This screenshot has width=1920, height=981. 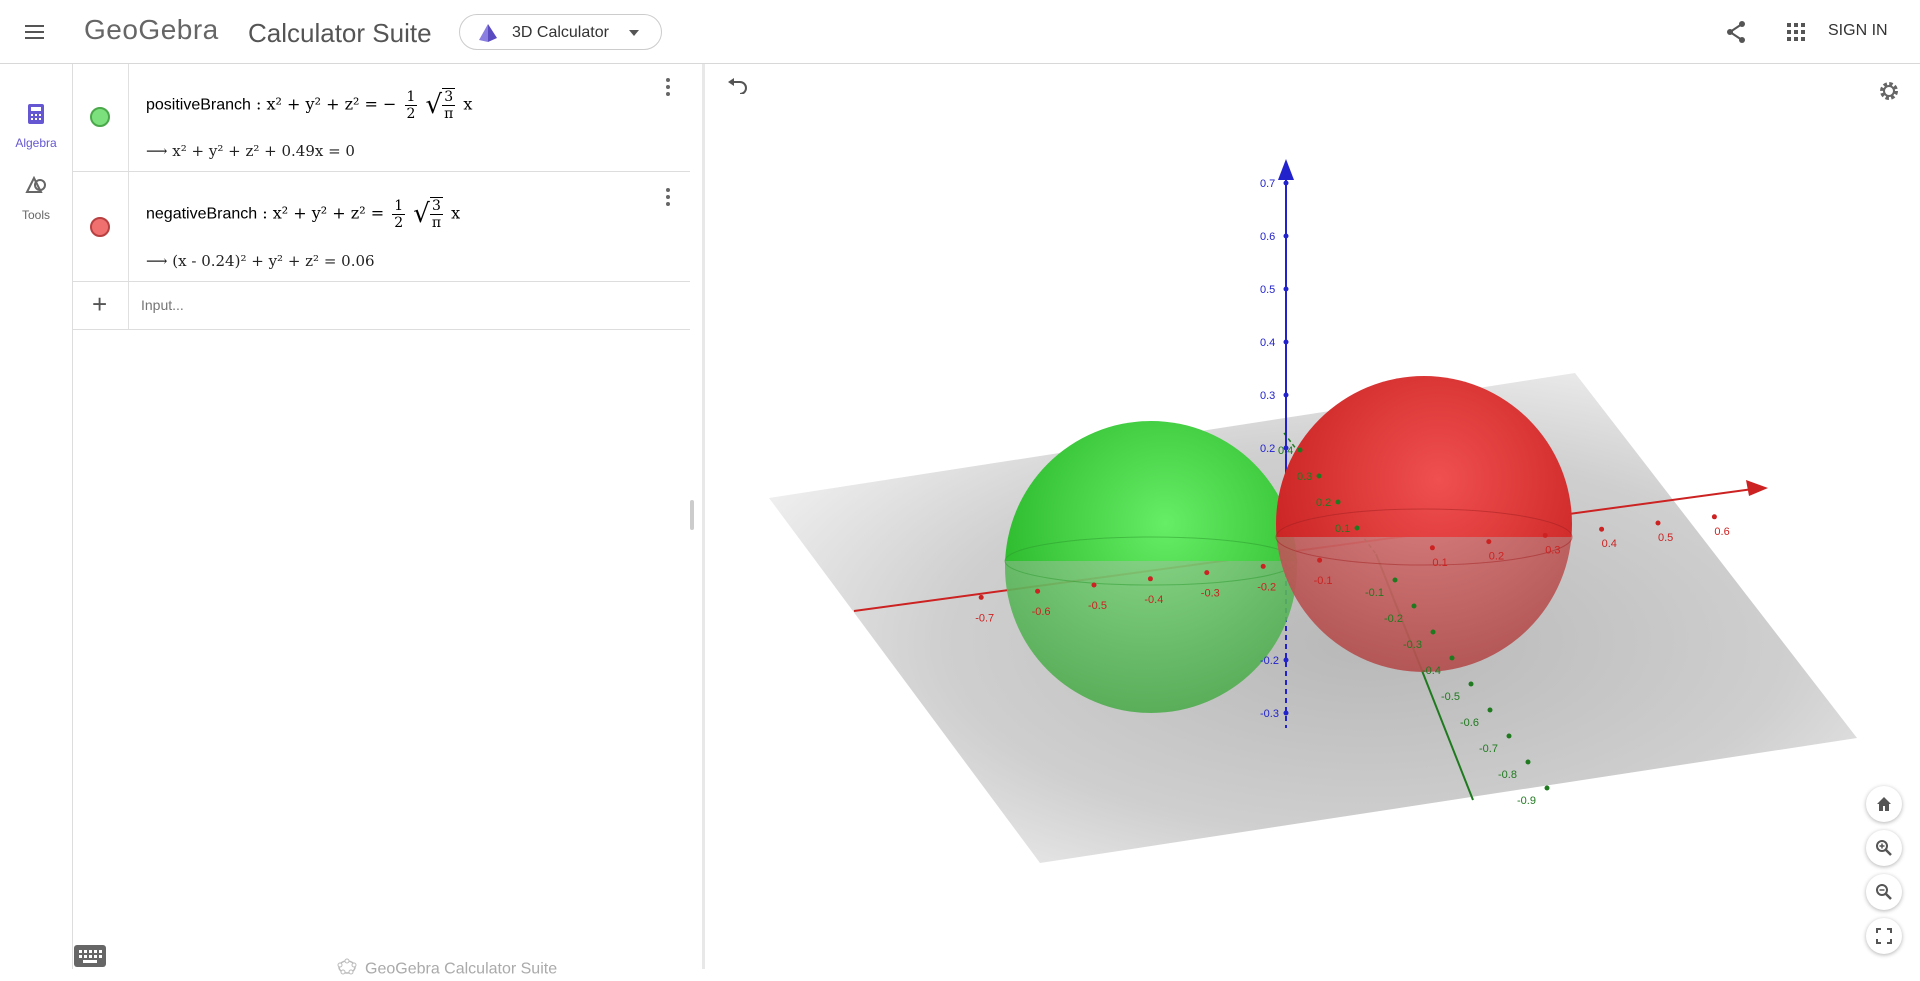 What do you see at coordinates (737, 88) in the screenshot?
I see `undo-icon` at bounding box center [737, 88].